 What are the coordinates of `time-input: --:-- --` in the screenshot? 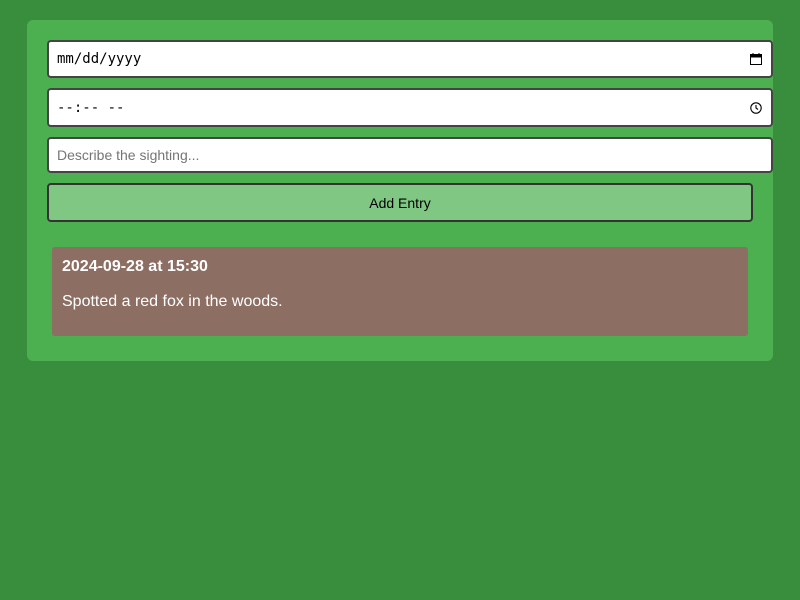 It's located at (410, 107).